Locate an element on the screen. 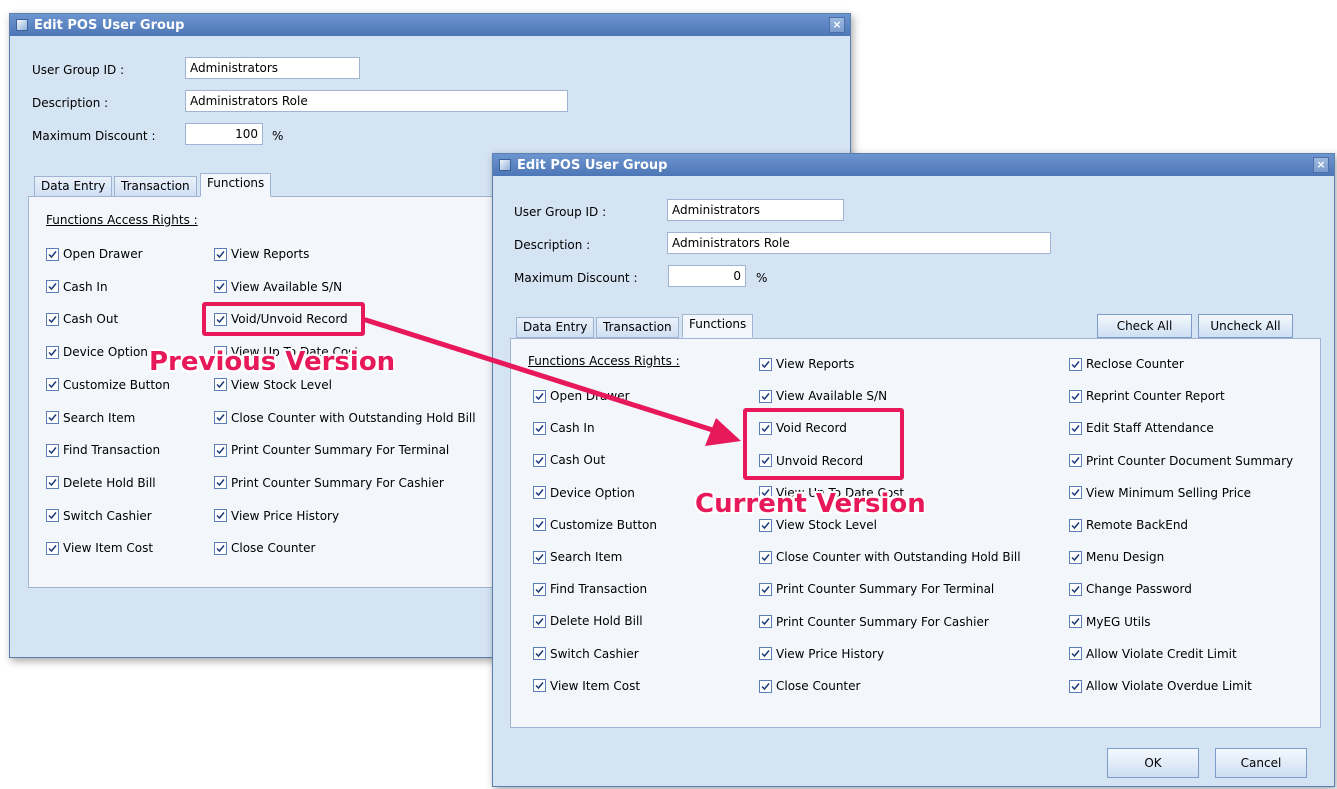 The width and height of the screenshot is (1337, 789). checkbox-item: Void Record is located at coordinates (803, 428).